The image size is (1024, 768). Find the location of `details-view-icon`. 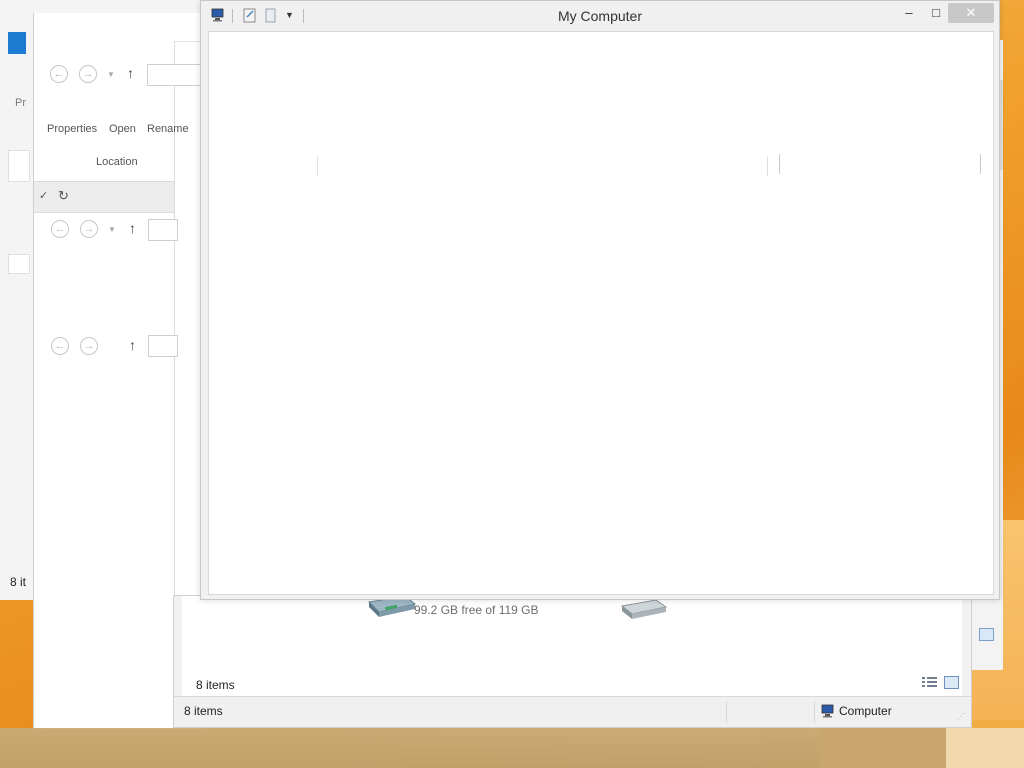

details-view-icon is located at coordinates (929, 682).